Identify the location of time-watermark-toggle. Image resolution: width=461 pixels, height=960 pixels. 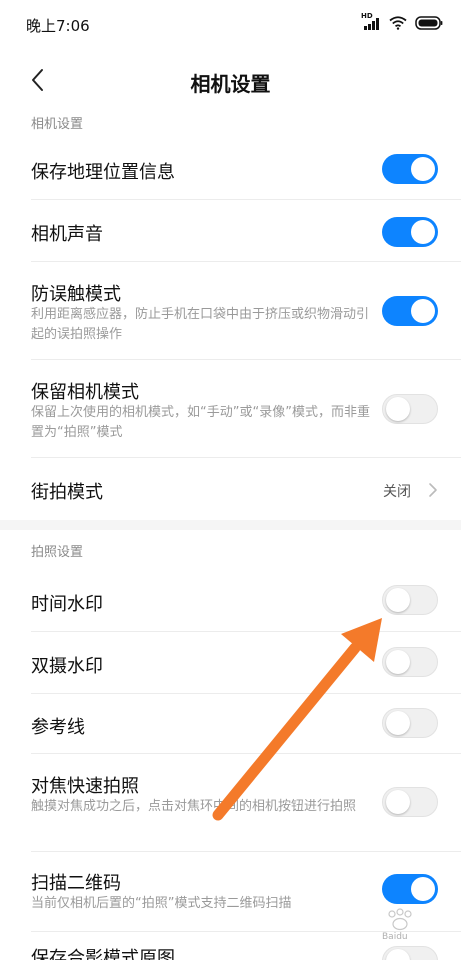
(410, 600).